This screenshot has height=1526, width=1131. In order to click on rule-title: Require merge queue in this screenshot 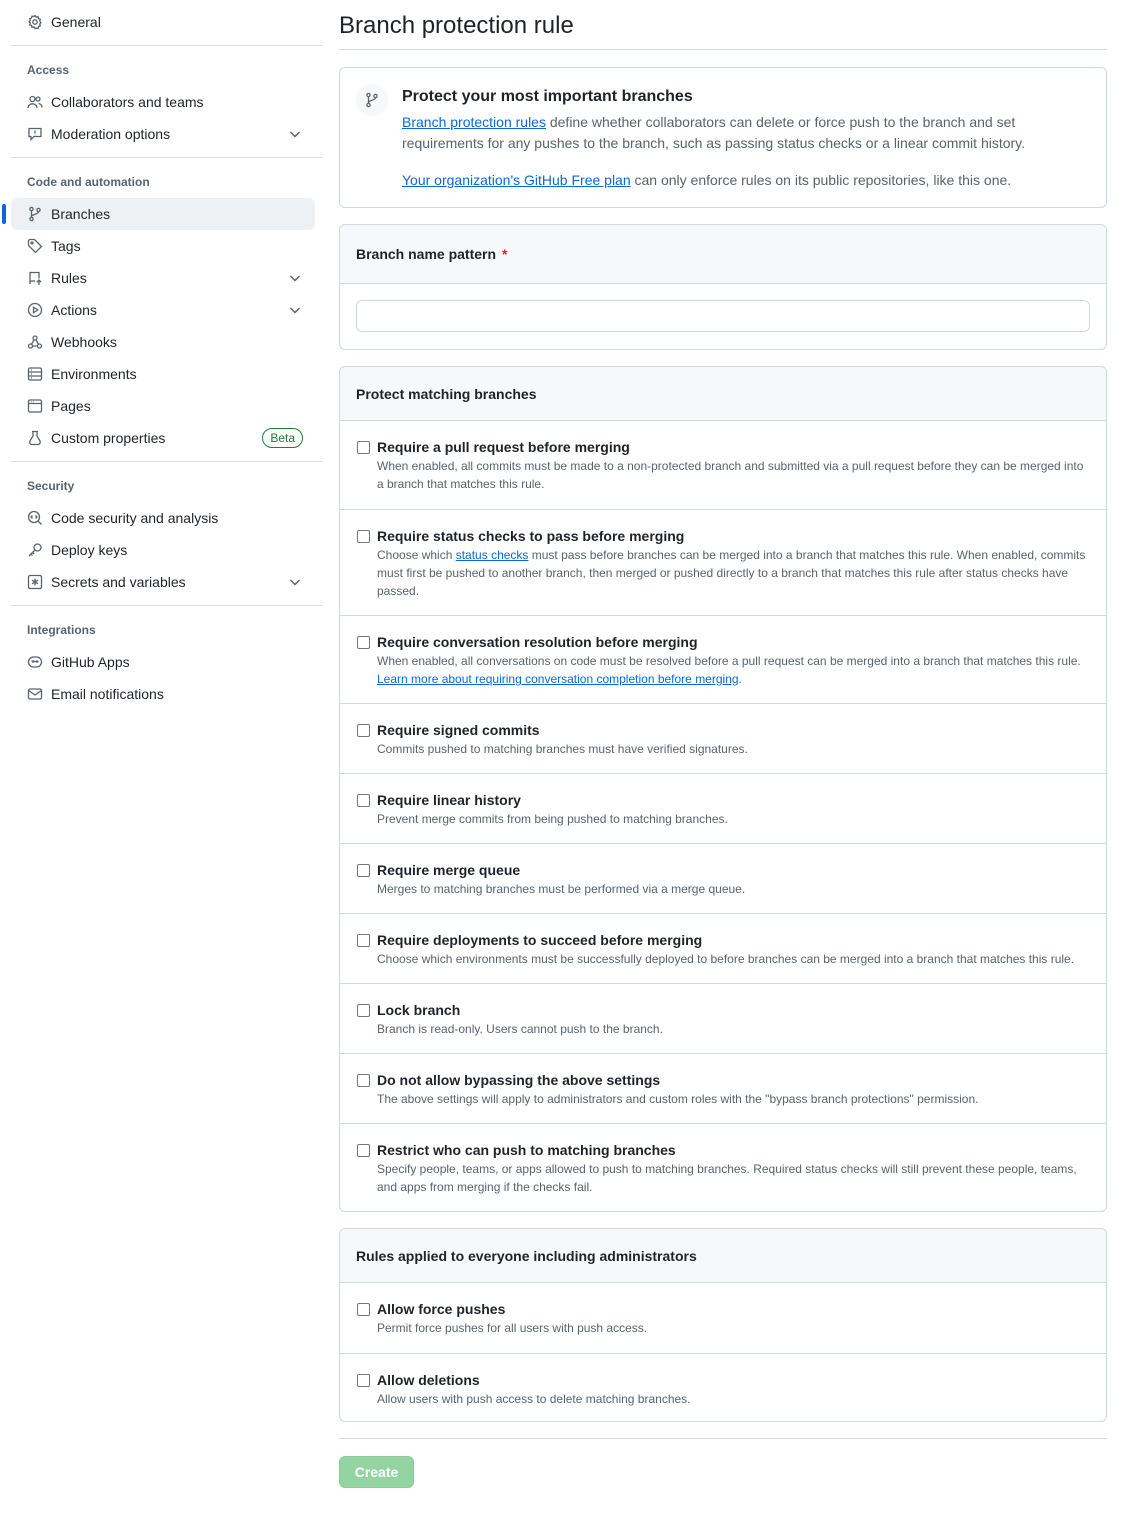, I will do `click(449, 870)`.